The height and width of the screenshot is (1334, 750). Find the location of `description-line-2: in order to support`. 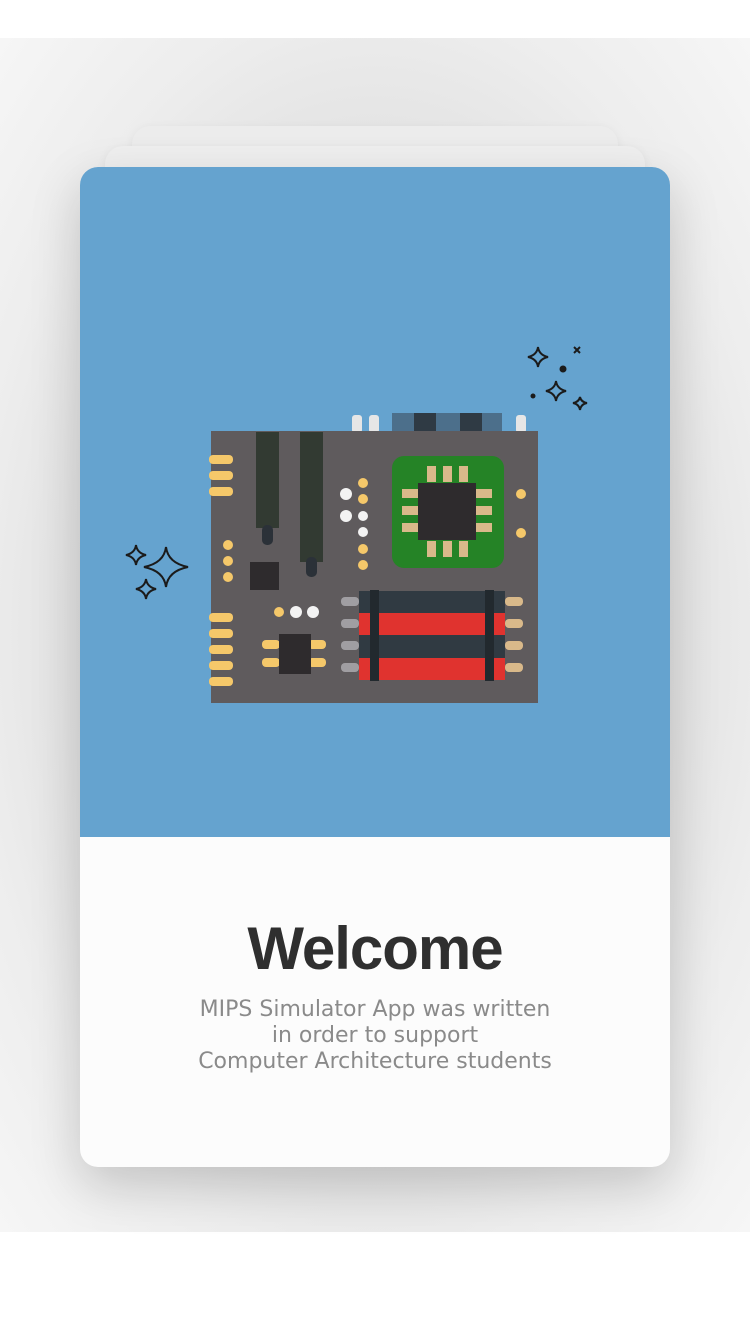

description-line-2: in order to support is located at coordinates (375, 1035).